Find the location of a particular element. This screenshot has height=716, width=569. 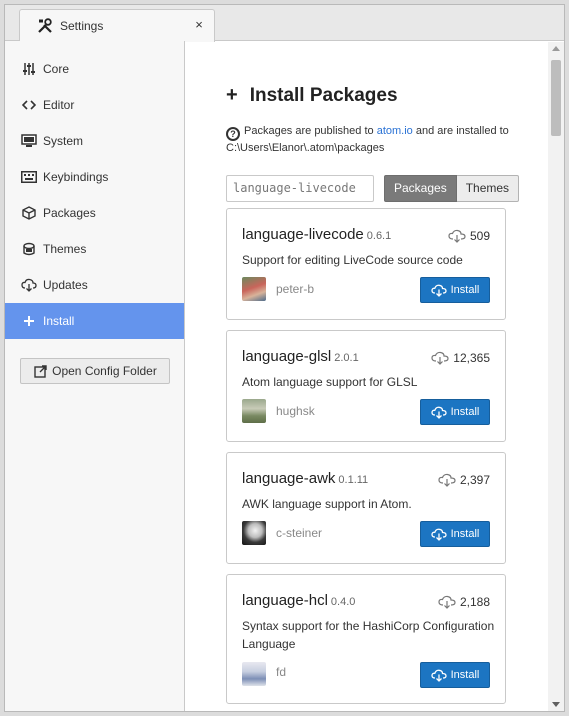

sidebar-item-label: Themes is located at coordinates (65, 249).